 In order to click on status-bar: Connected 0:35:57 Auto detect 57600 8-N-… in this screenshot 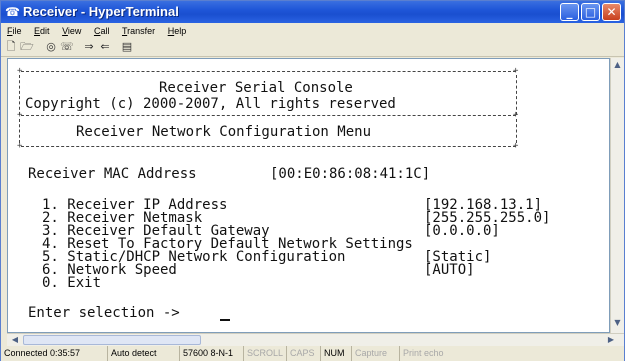, I will do `click(312, 353)`.